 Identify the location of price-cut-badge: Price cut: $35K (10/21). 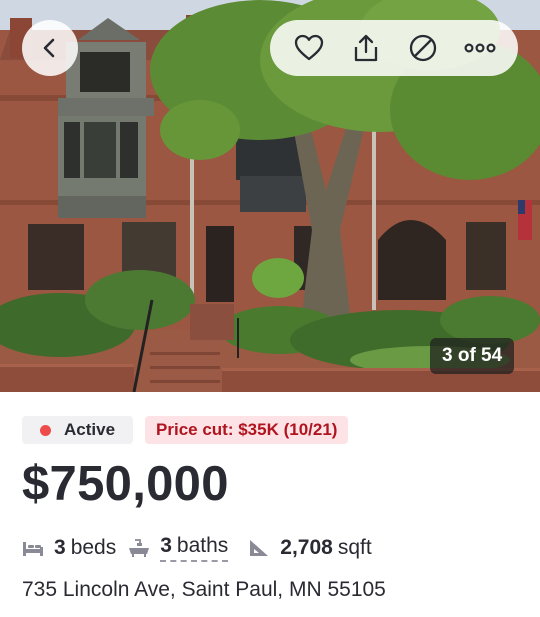
(247, 430).